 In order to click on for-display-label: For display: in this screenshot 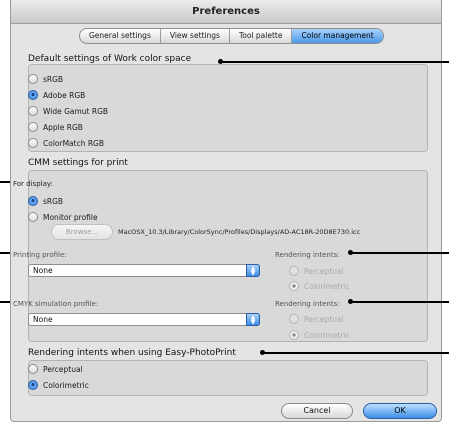, I will do `click(33, 184)`.